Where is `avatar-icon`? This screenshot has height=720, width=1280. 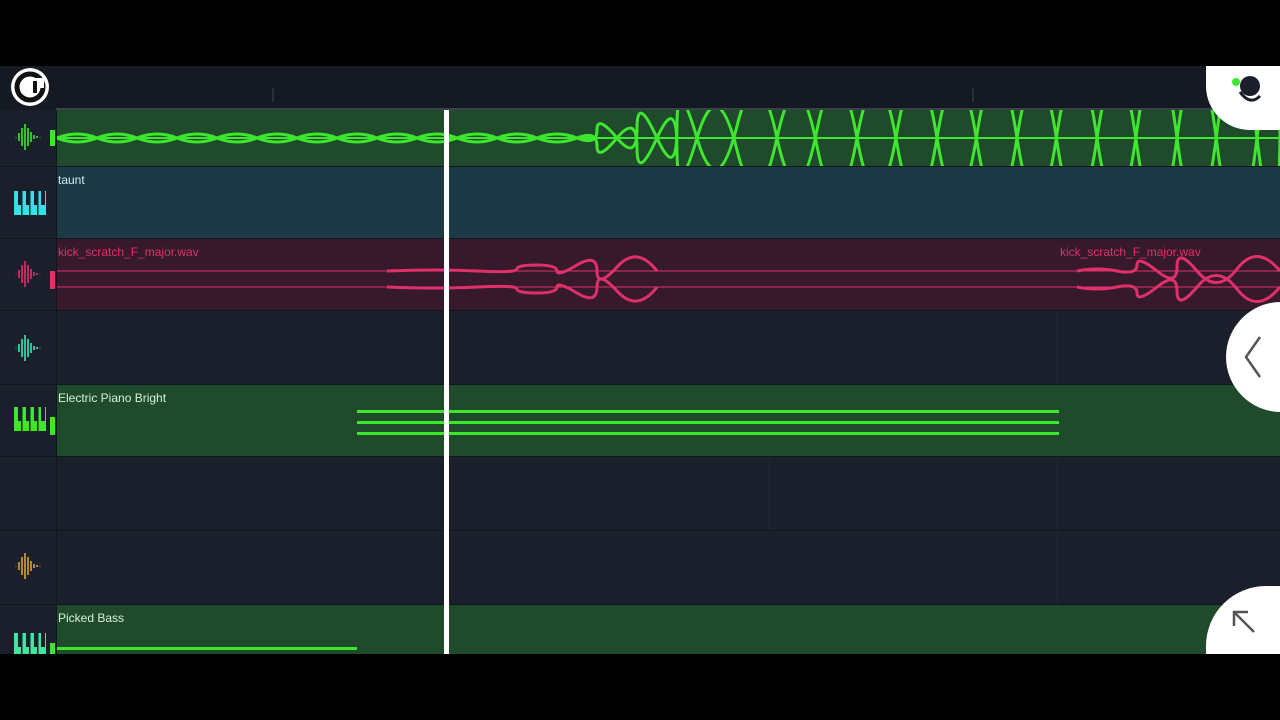 avatar-icon is located at coordinates (1243, 98).